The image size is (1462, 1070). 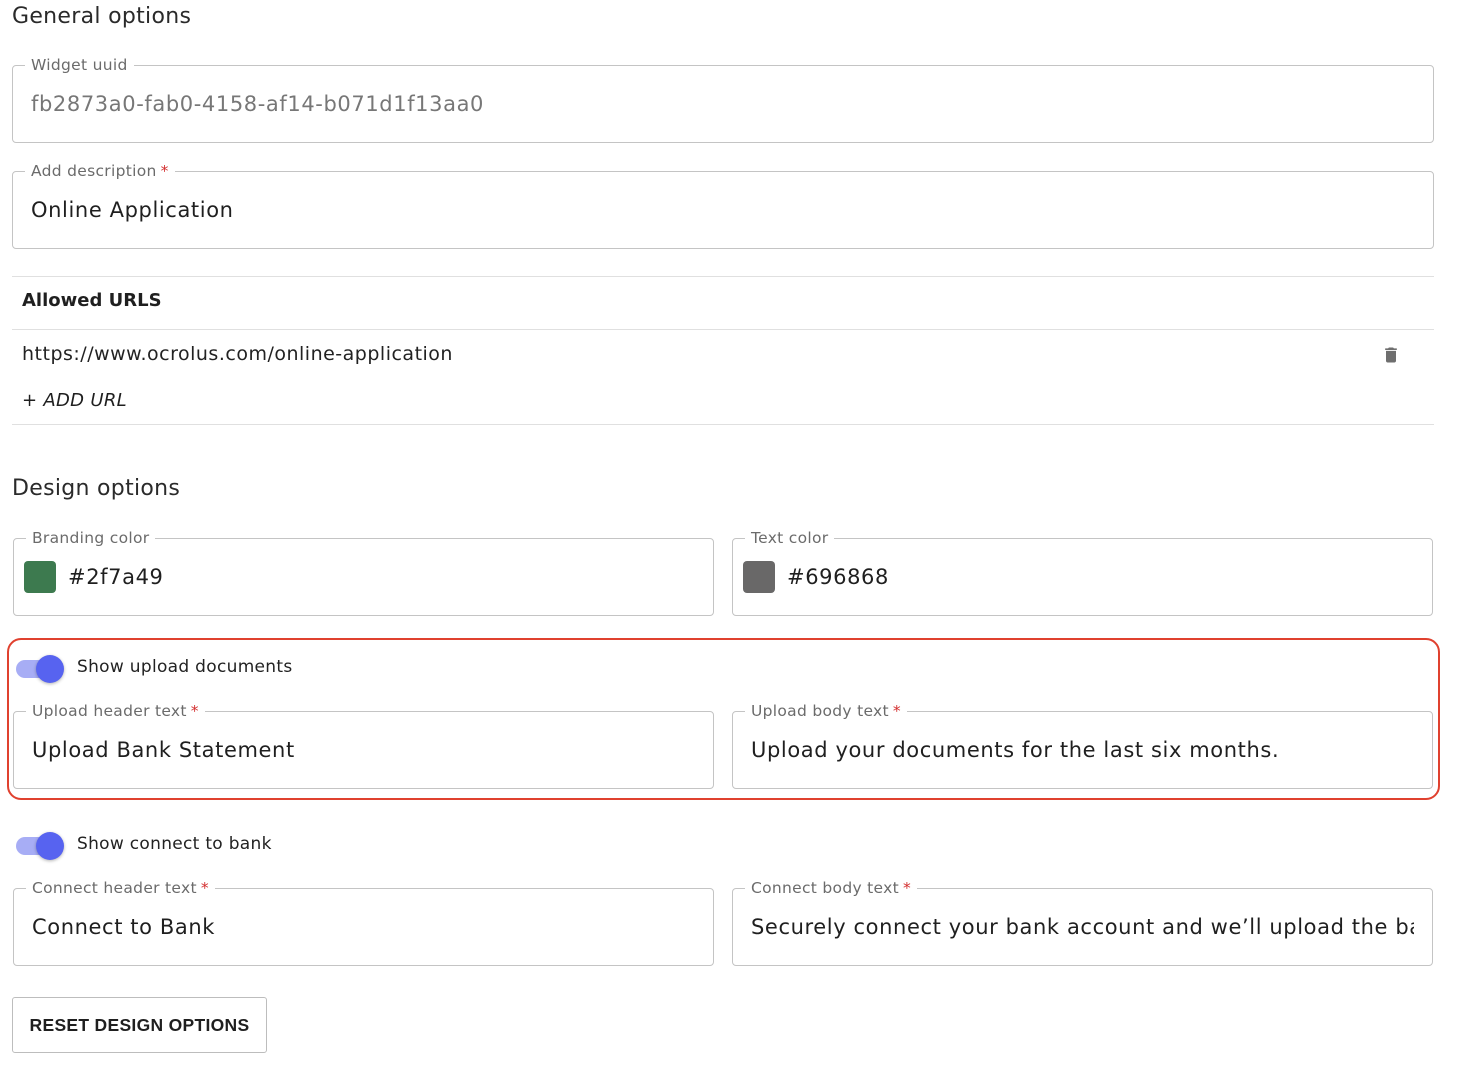 What do you see at coordinates (124, 927) in the screenshot?
I see `connect-header-value: Connect to Bank` at bounding box center [124, 927].